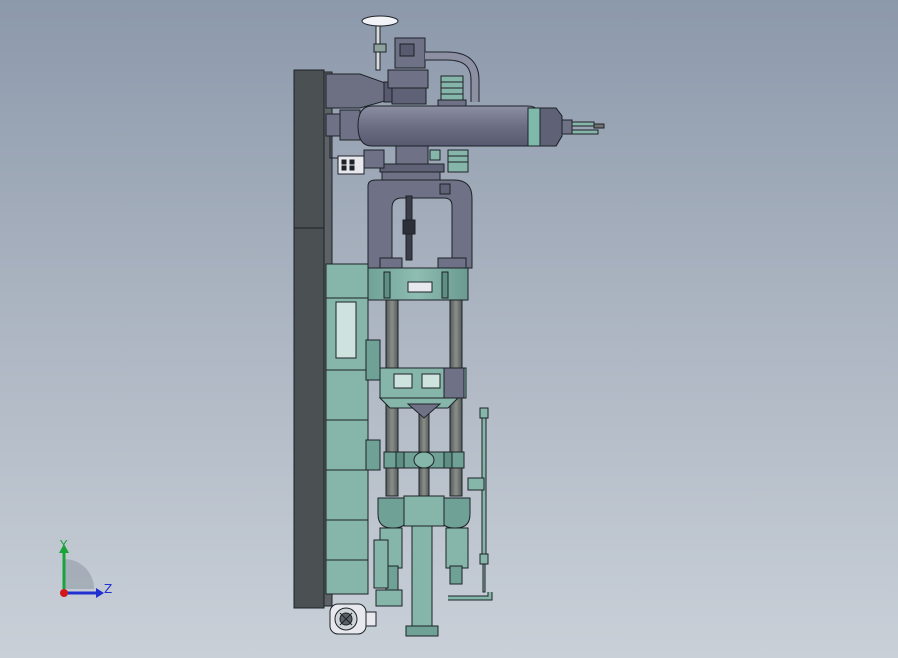 Image resolution: width=898 pixels, height=658 pixels. Describe the element at coordinates (465, 126) in the screenshot. I see `horizontal-tank` at that location.